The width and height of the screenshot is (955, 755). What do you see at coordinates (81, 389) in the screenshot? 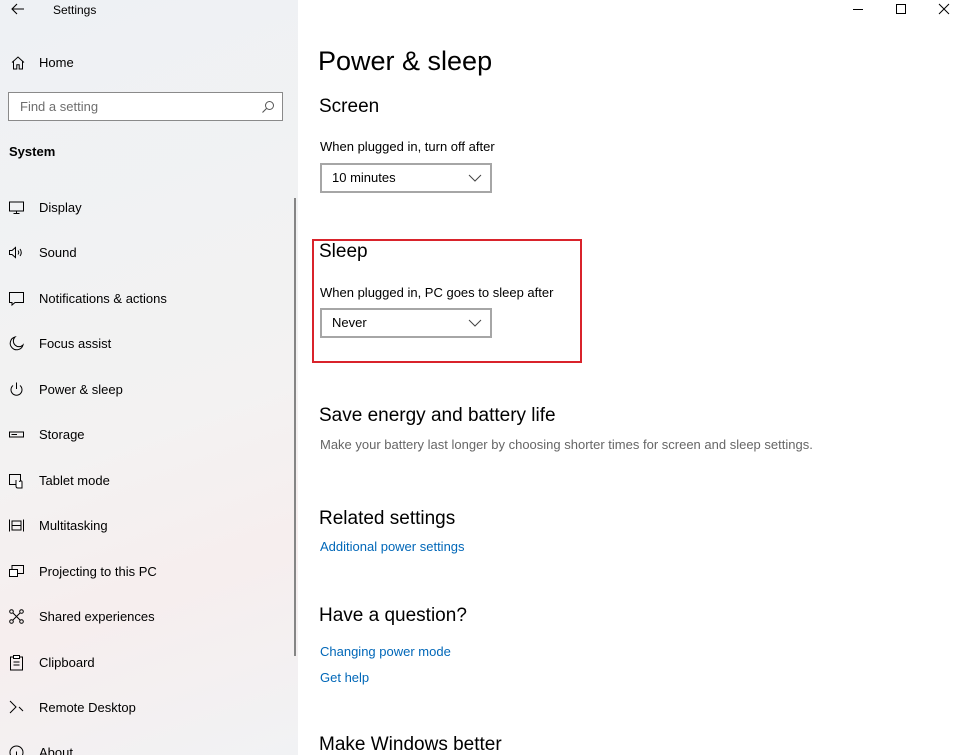
I see `sidebar-item-label: Power & sleep` at bounding box center [81, 389].